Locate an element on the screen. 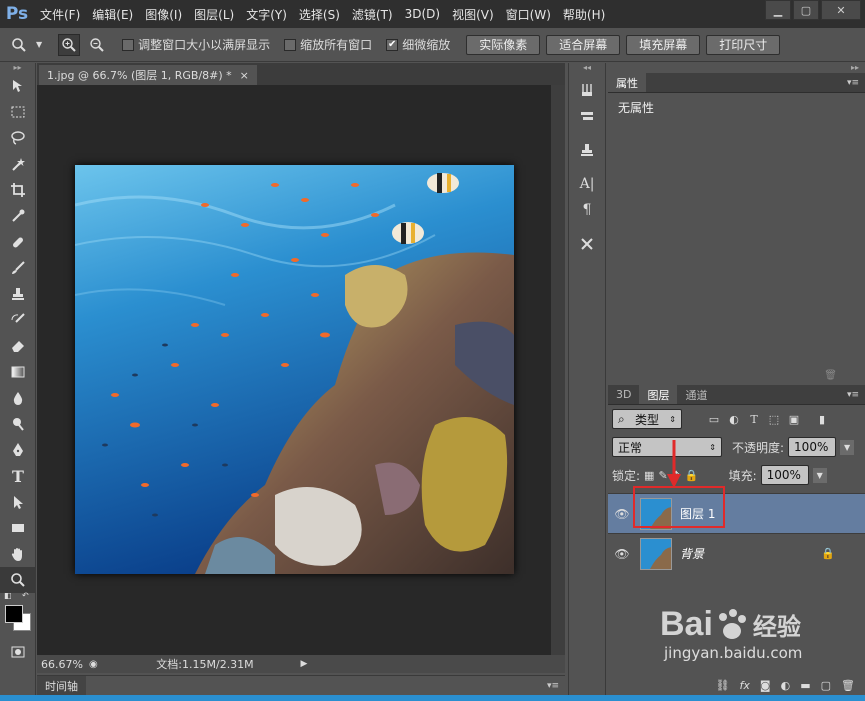 The image size is (865, 701). fill-dropdown-icon: ▼ is located at coordinates (819, 475).